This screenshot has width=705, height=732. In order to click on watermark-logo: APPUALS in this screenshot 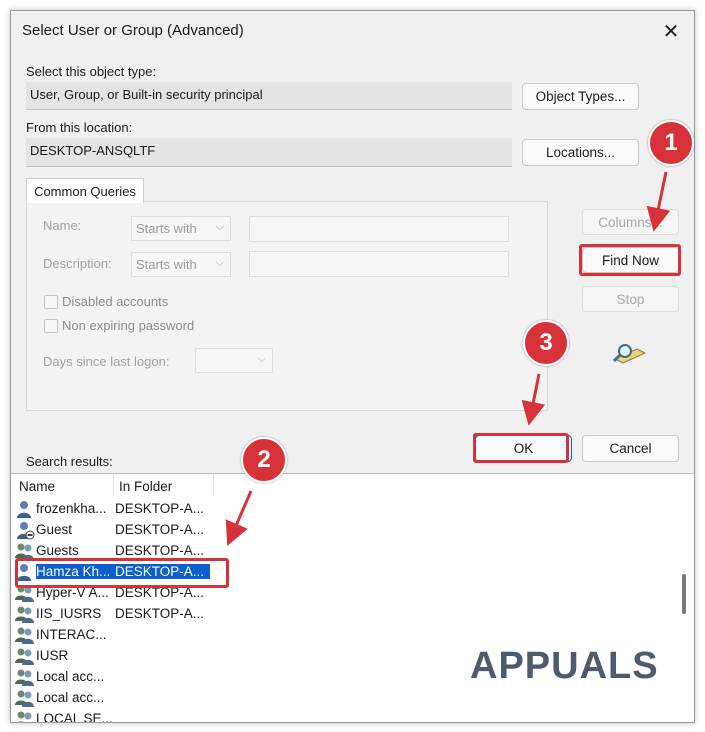, I will do `click(564, 666)`.